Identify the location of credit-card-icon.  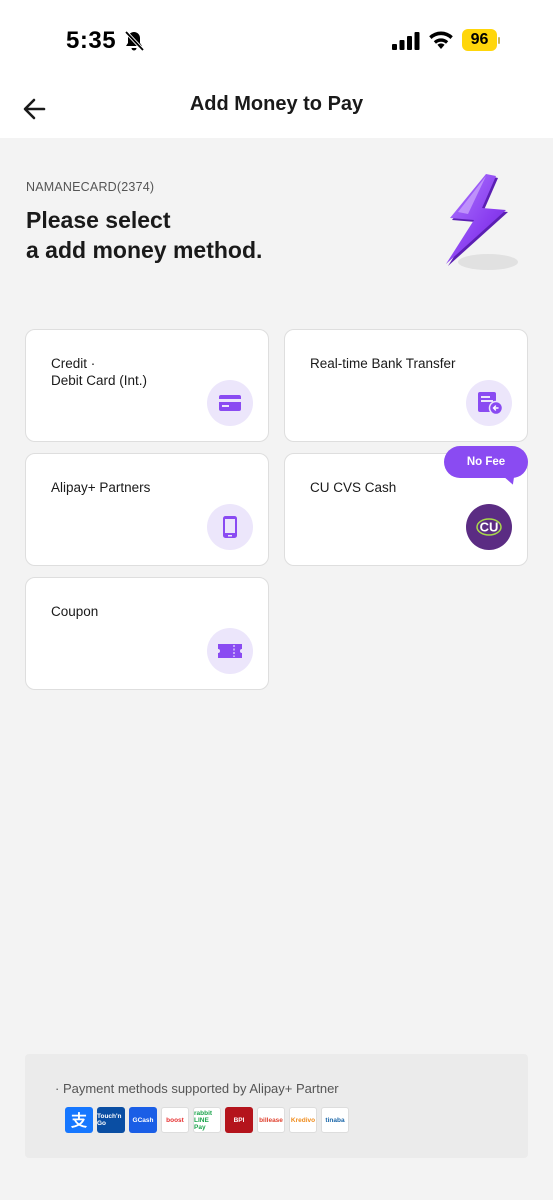
(230, 403).